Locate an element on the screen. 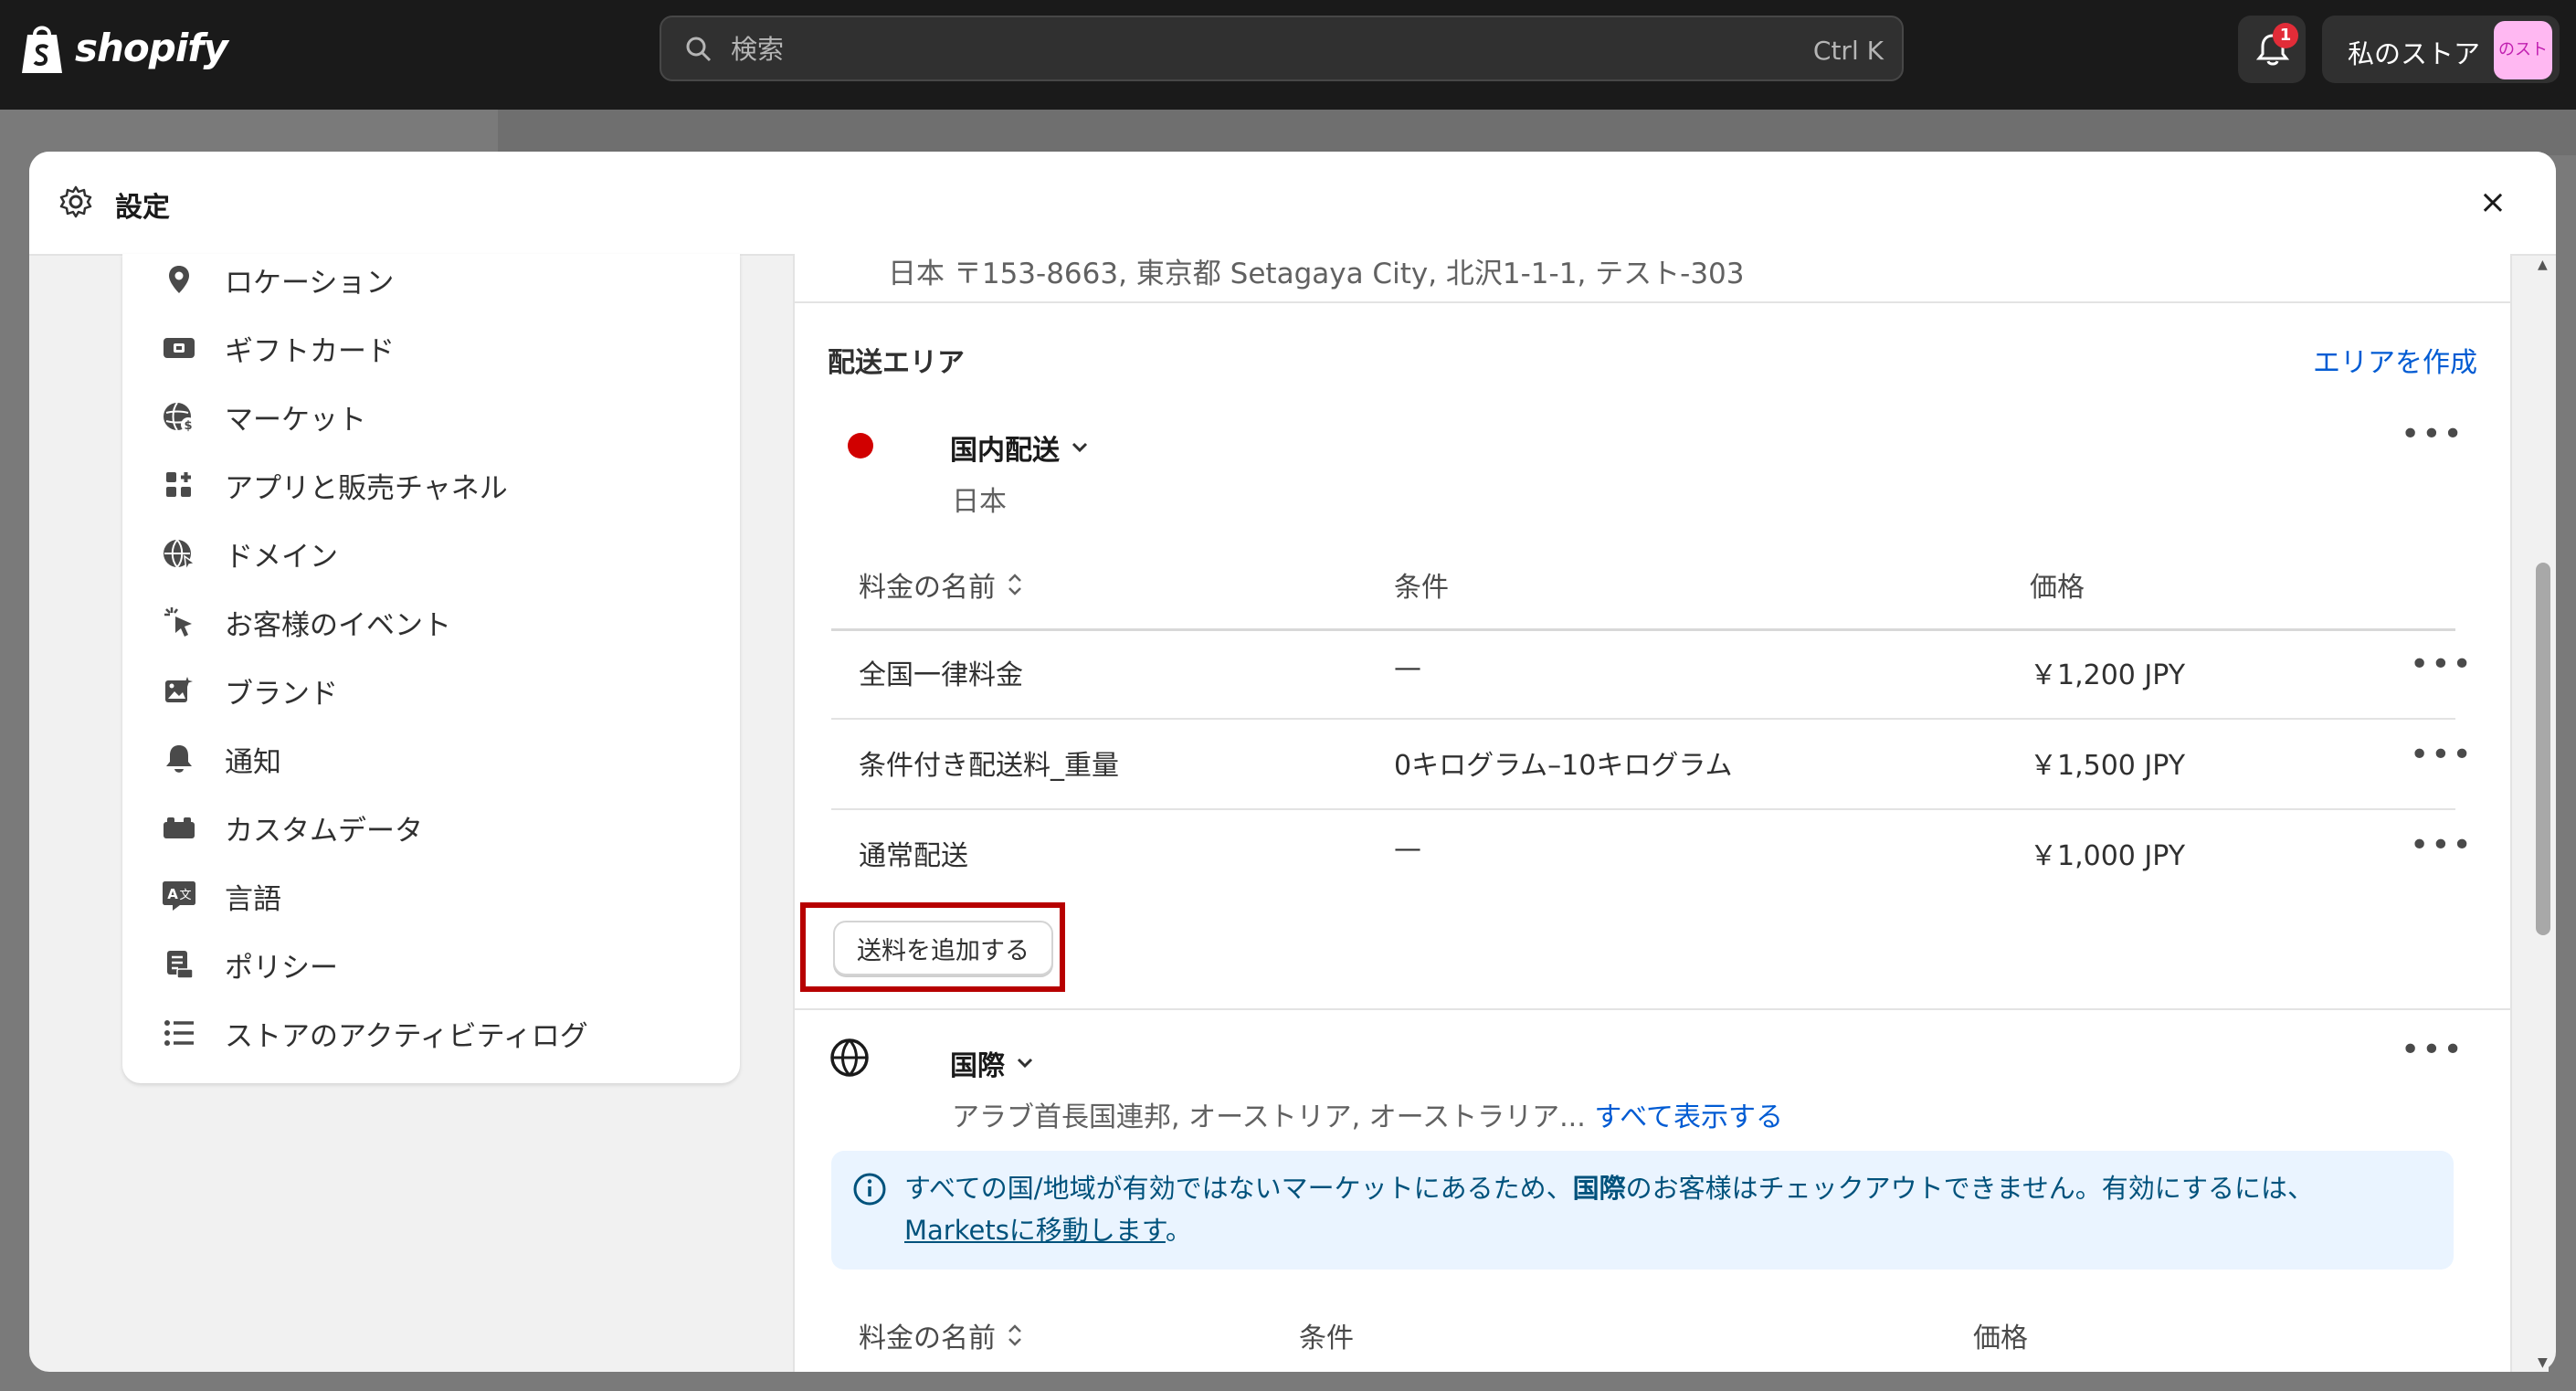 The image size is (2576, 1391). zone-regions: アラブ首長国連邦, オーストリア, オーストラリア... すべて表示する is located at coordinates (1367, 1114).